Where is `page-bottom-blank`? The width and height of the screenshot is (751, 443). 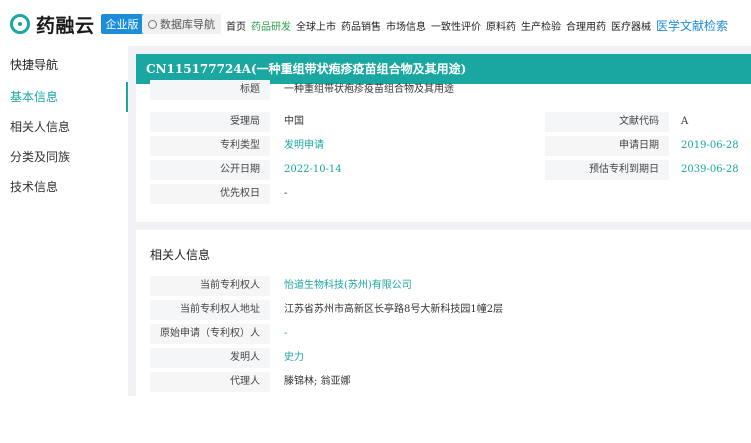 page-bottom-blank is located at coordinates (375, 419).